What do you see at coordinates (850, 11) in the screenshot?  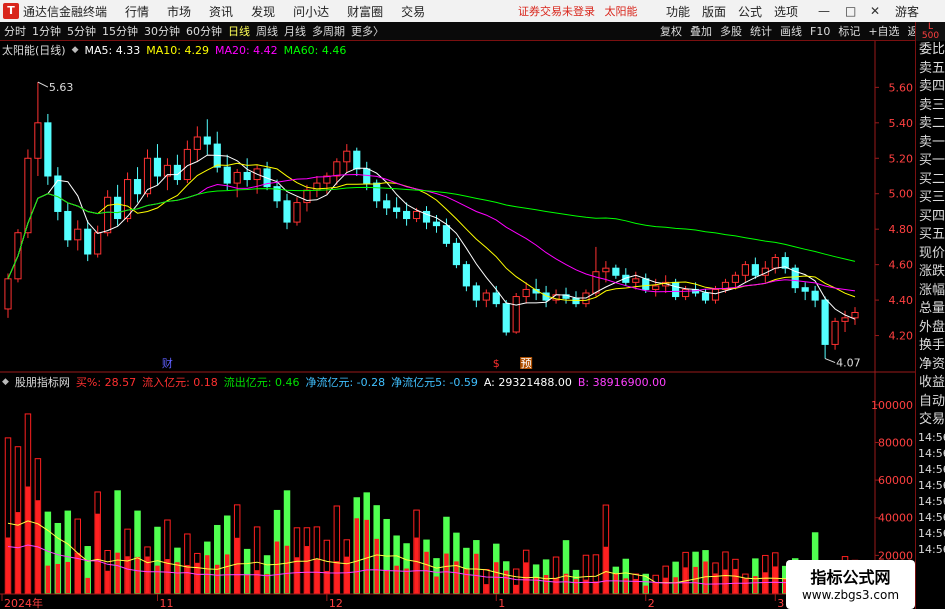 I see `maximize-icon: □` at bounding box center [850, 11].